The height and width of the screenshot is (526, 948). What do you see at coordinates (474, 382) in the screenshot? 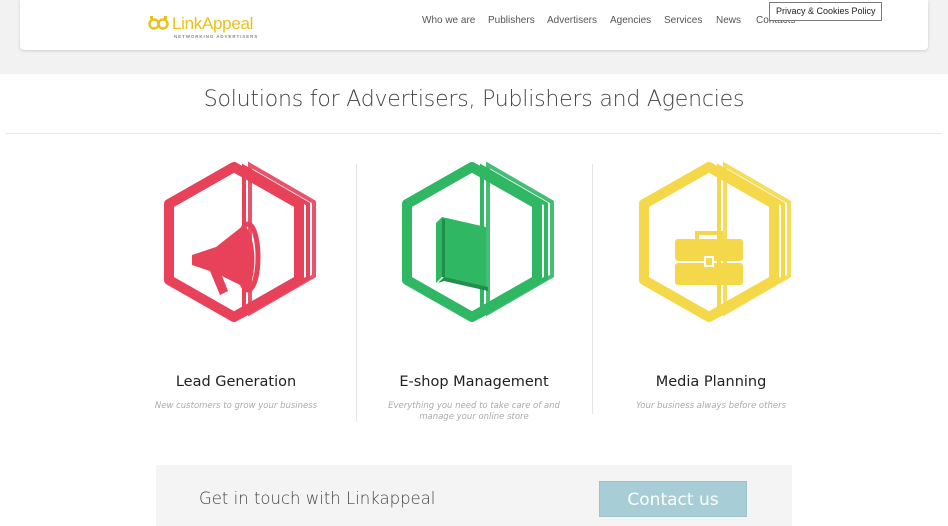
I see `service-title: E-shop Management` at bounding box center [474, 382].